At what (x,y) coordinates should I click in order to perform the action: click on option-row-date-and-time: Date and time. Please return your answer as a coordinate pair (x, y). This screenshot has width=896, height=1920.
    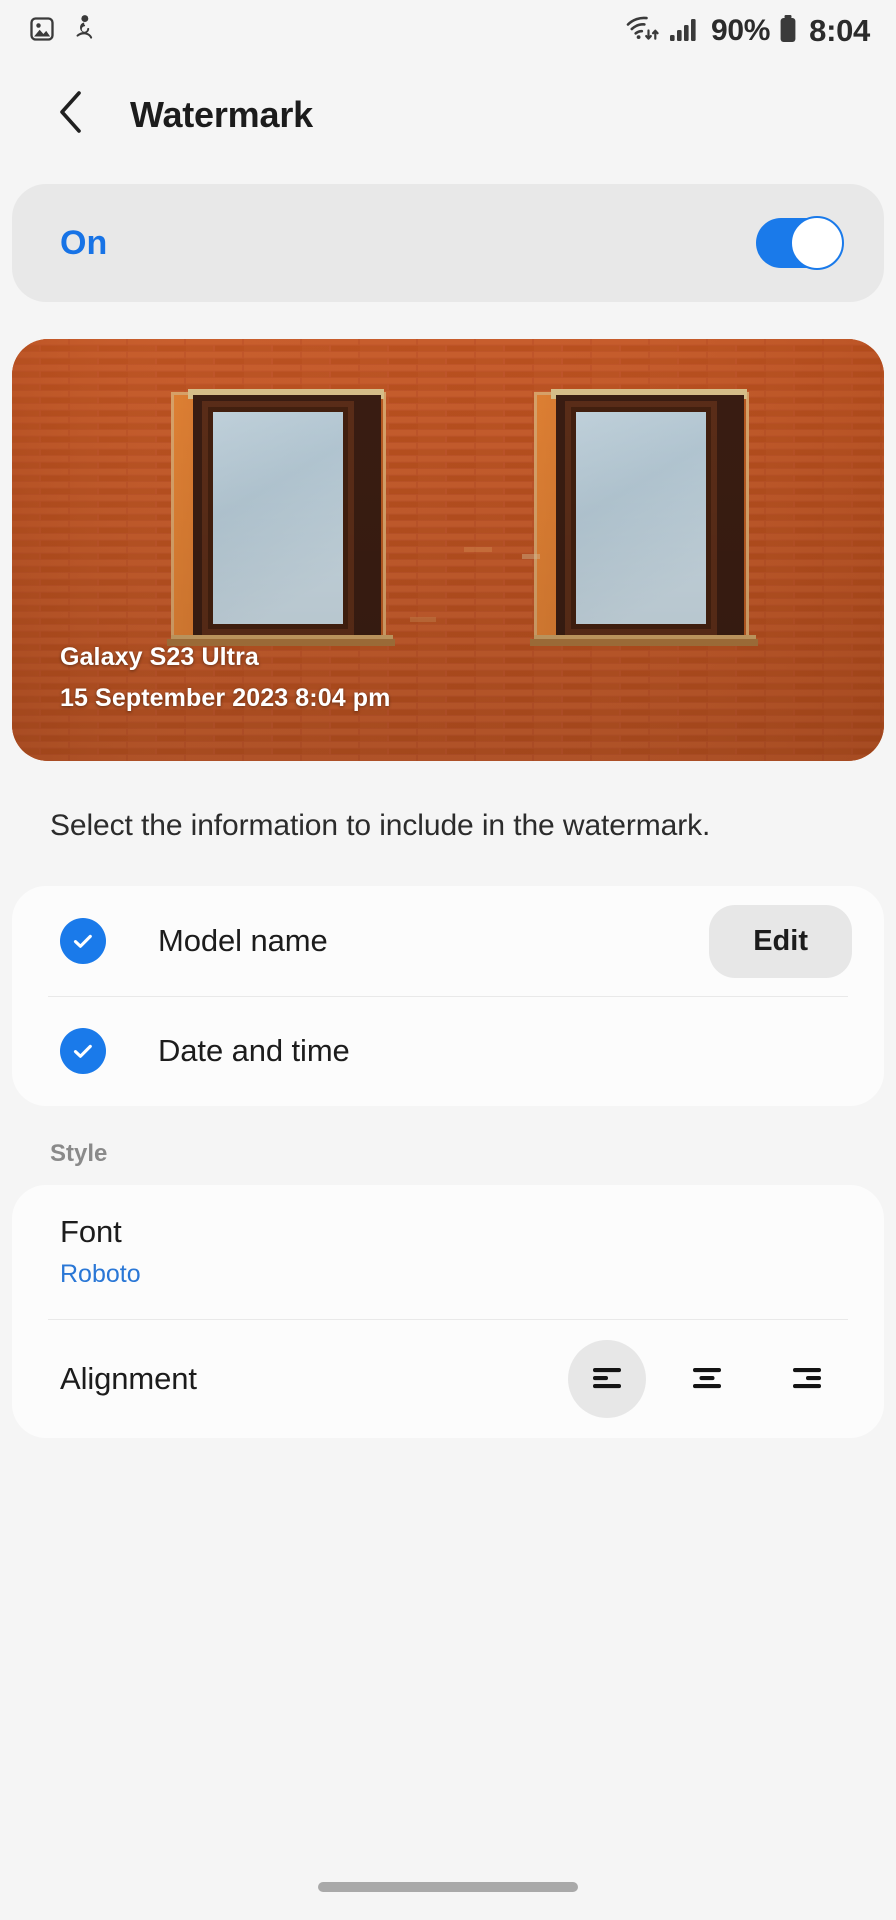
    Looking at the image, I should click on (448, 1051).